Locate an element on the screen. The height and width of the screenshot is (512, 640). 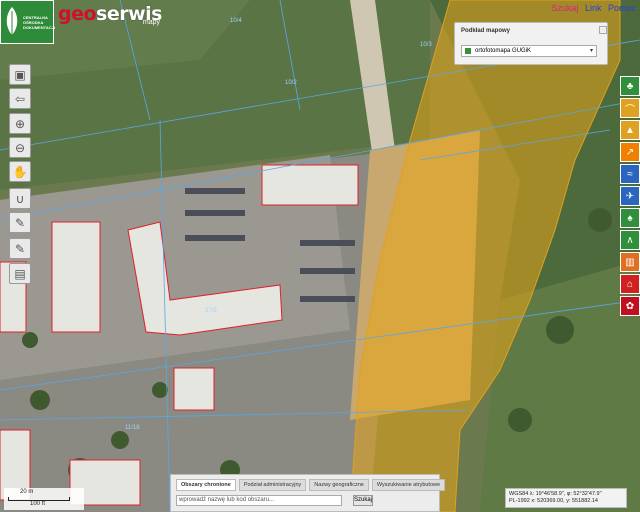
parcel-label: 11/18 is located at coordinates (132, 428).